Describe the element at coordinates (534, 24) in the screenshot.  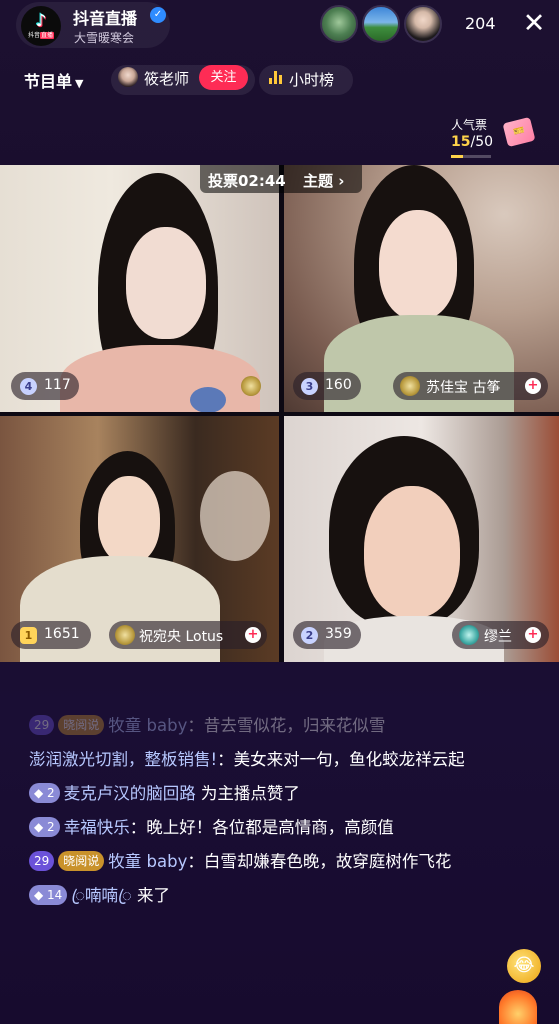
I see `close-icon: ✕` at that location.